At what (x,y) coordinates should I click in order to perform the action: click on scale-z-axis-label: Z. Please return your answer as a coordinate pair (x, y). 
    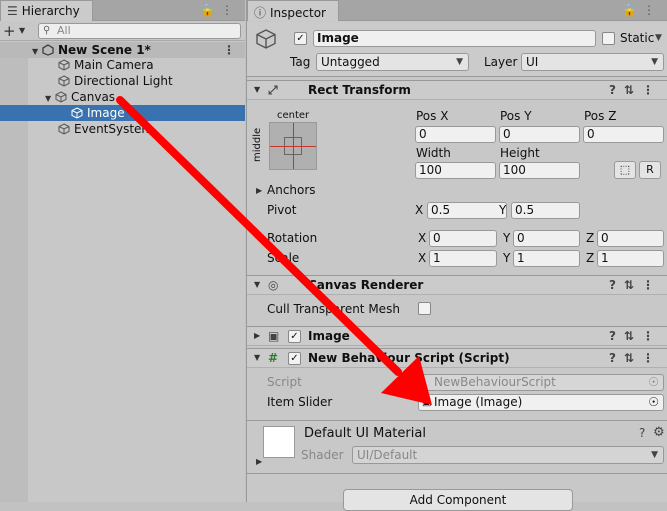
    Looking at the image, I should click on (590, 258).